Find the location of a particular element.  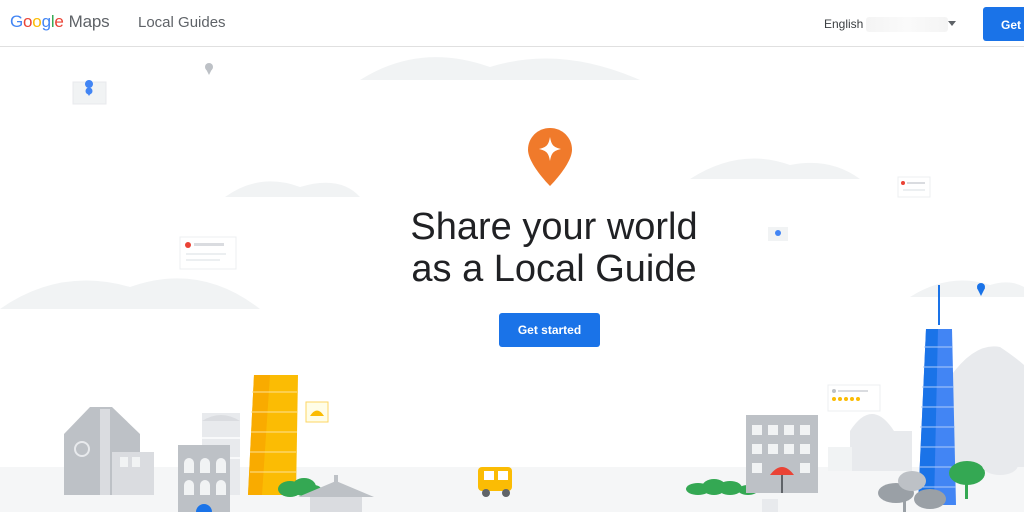

mountain-right is located at coordinates (984, 406).